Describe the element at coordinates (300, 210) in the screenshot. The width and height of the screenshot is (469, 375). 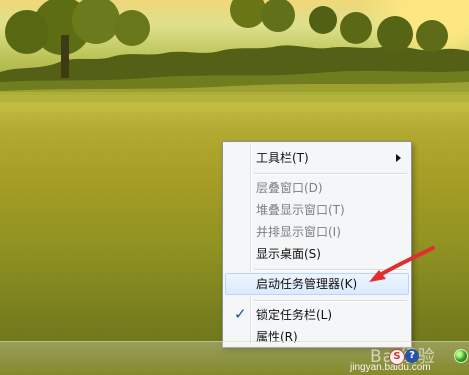
I see `menu-item-label: 堆叠显示窗口(T)` at that location.